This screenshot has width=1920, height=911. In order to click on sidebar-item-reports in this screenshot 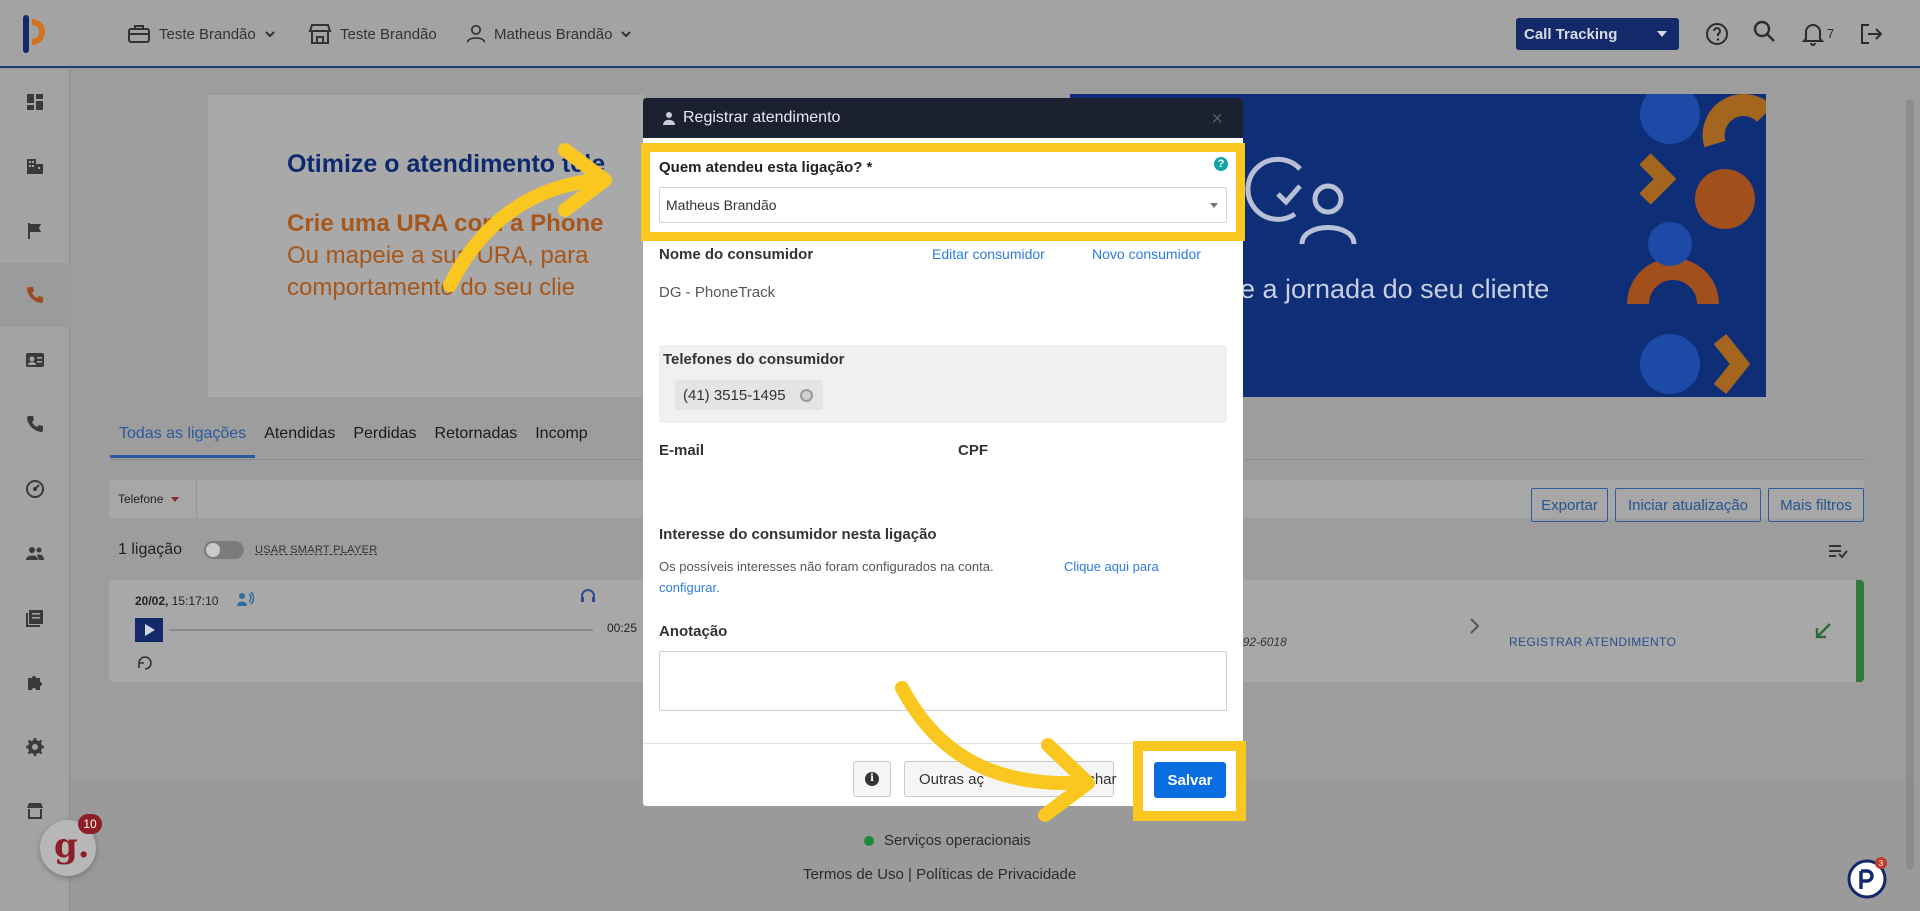, I will do `click(35, 618)`.